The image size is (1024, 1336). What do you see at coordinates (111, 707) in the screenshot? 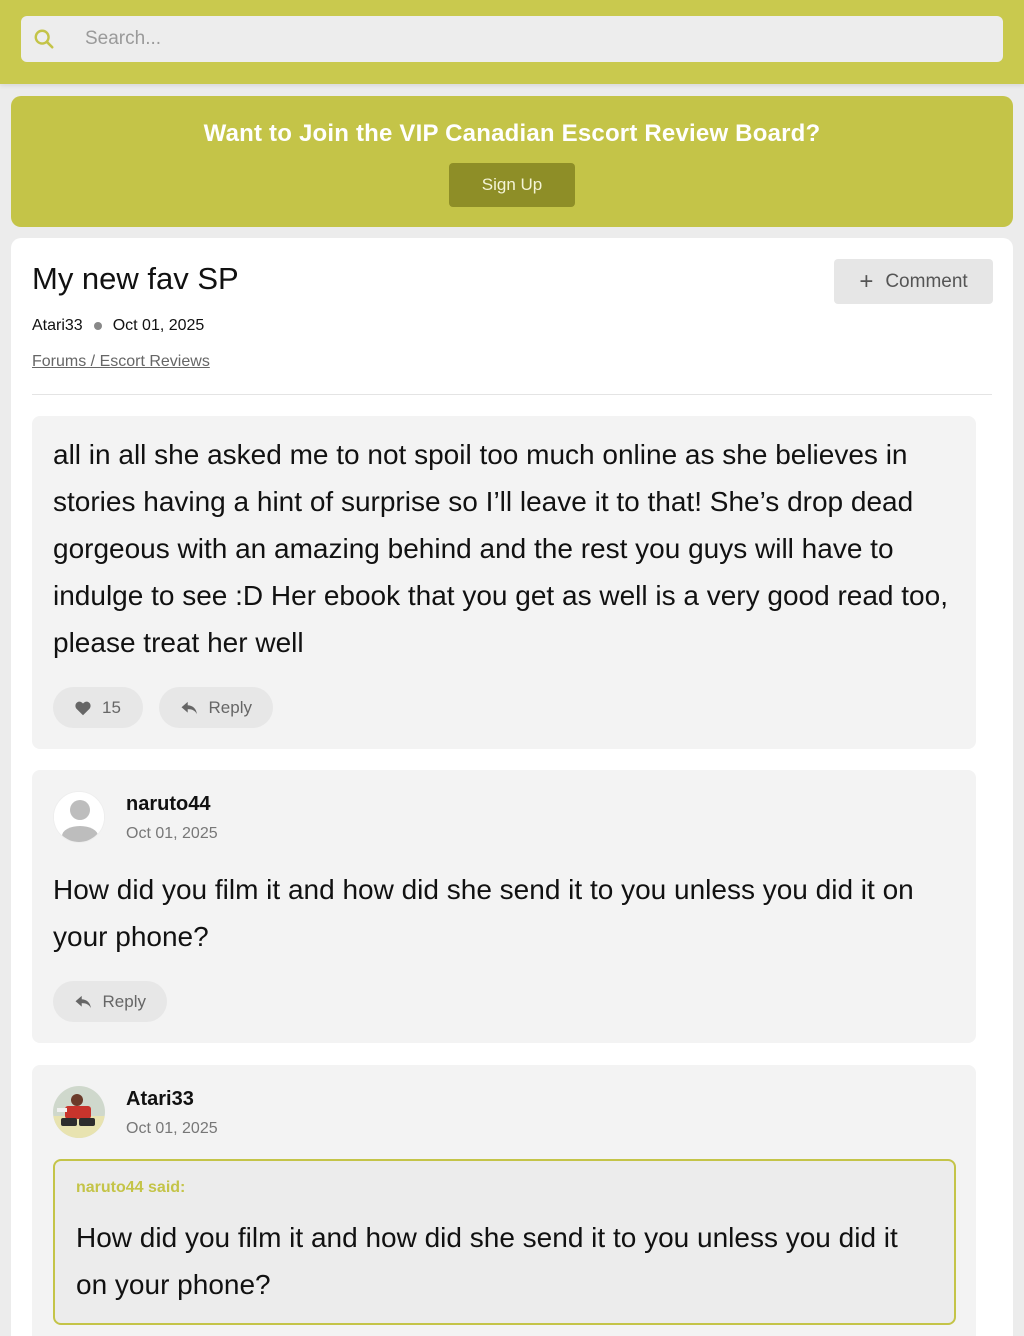
I see `like-count: 15` at bounding box center [111, 707].